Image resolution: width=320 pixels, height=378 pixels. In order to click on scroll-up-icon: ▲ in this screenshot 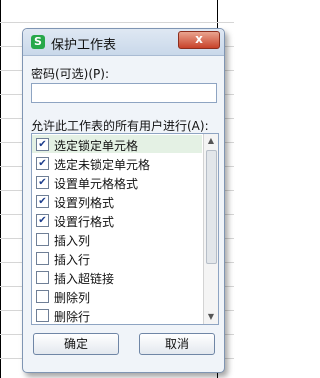, I will do `click(211, 141)`.